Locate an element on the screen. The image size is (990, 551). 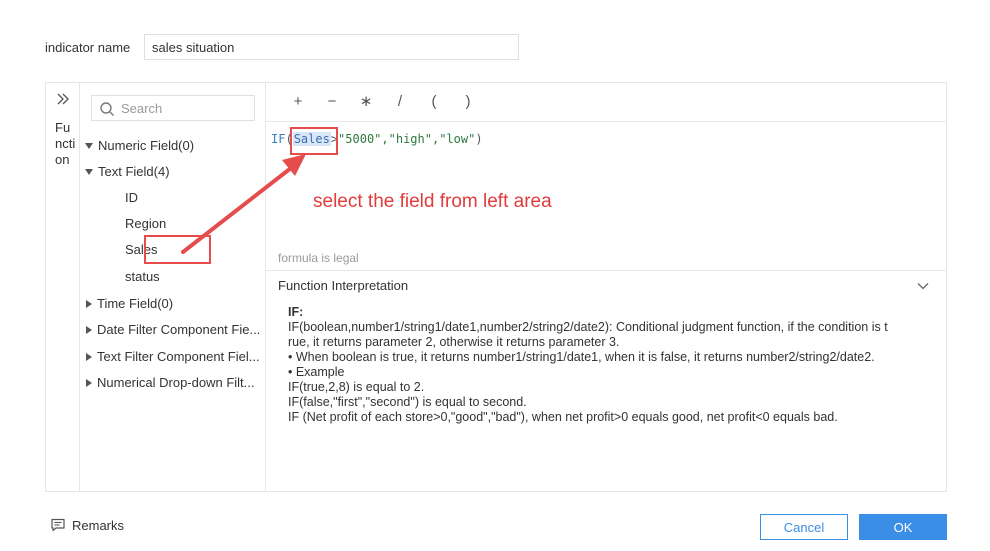
comment-icon is located at coordinates (58, 525).